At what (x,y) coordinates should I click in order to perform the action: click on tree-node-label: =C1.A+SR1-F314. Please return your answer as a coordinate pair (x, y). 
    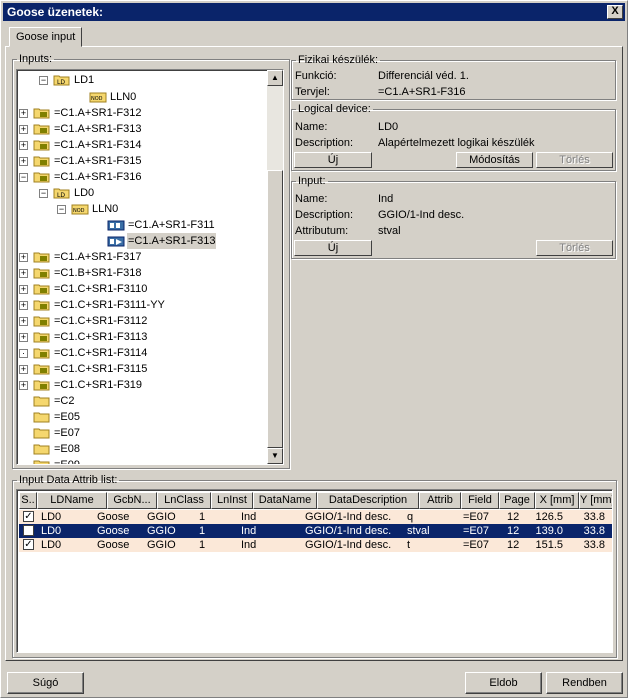
    Looking at the image, I should click on (98, 145).